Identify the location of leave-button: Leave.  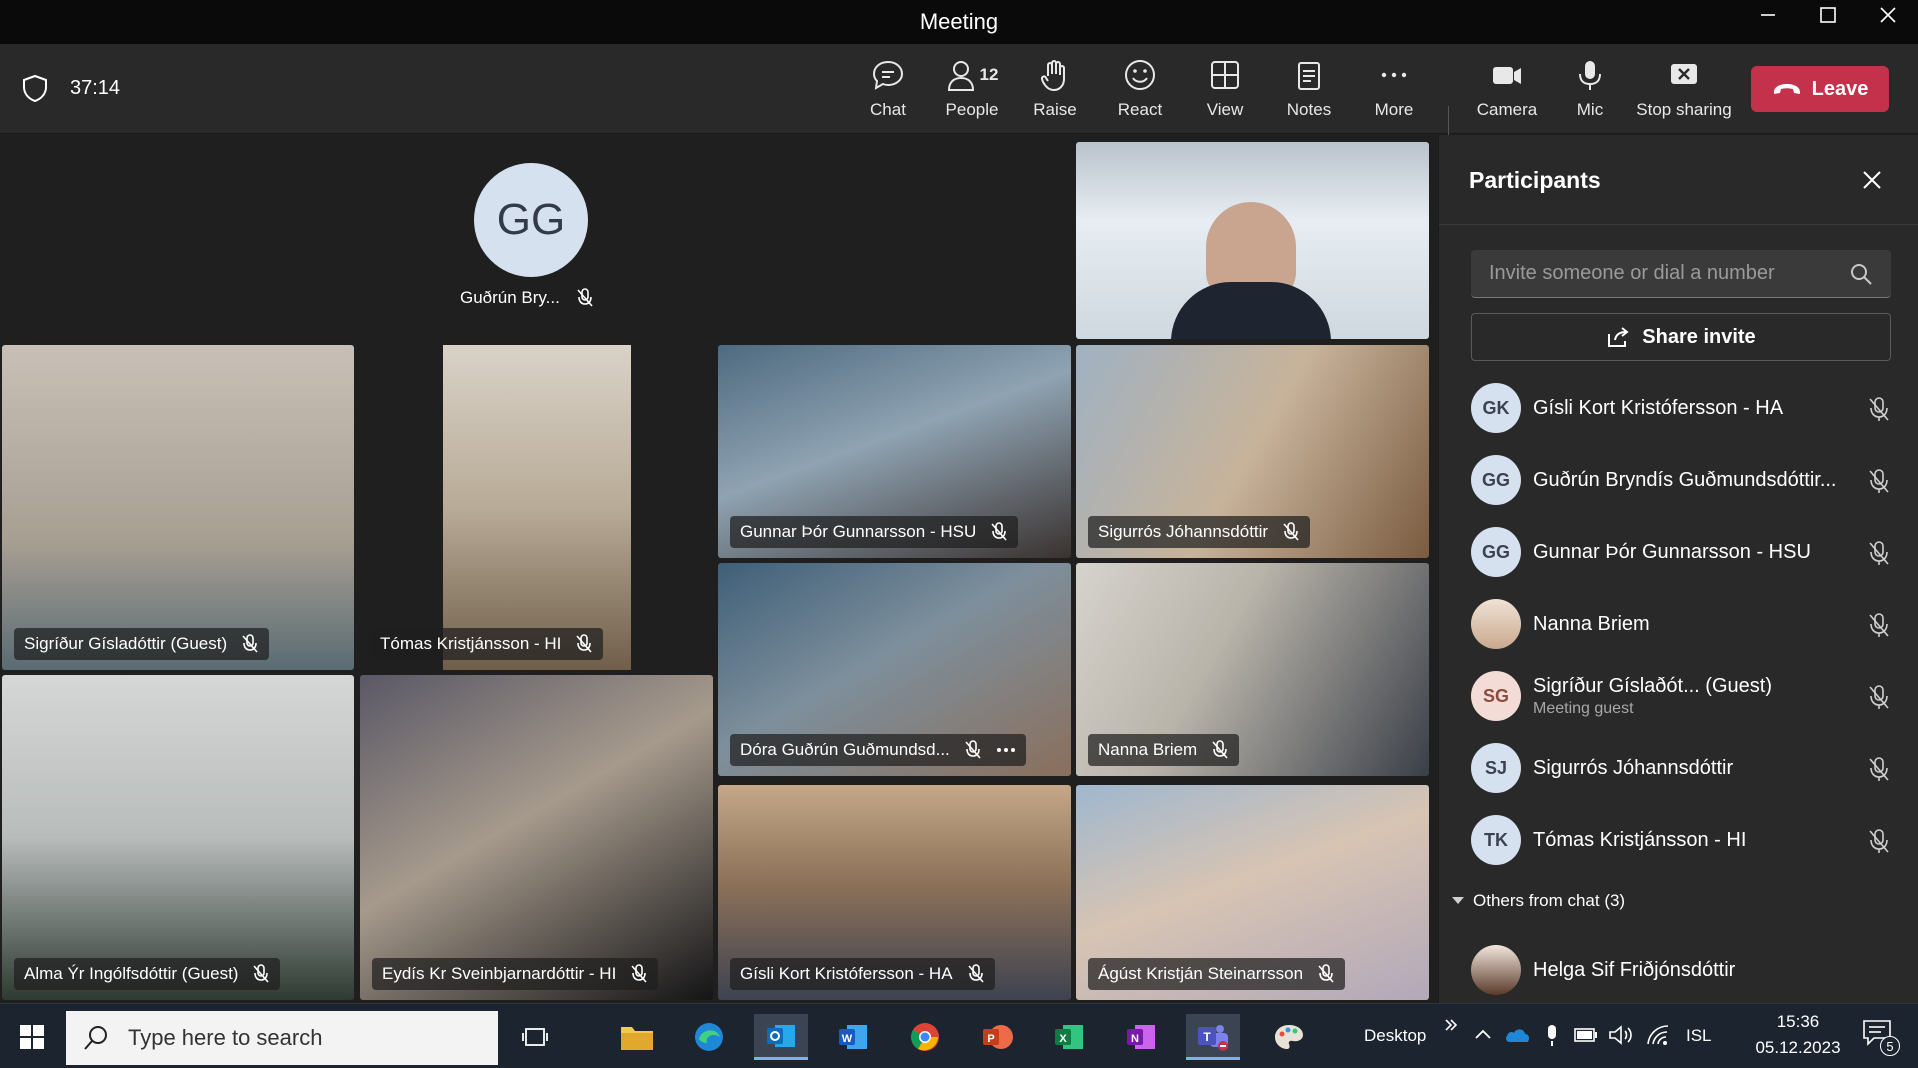
(1820, 89).